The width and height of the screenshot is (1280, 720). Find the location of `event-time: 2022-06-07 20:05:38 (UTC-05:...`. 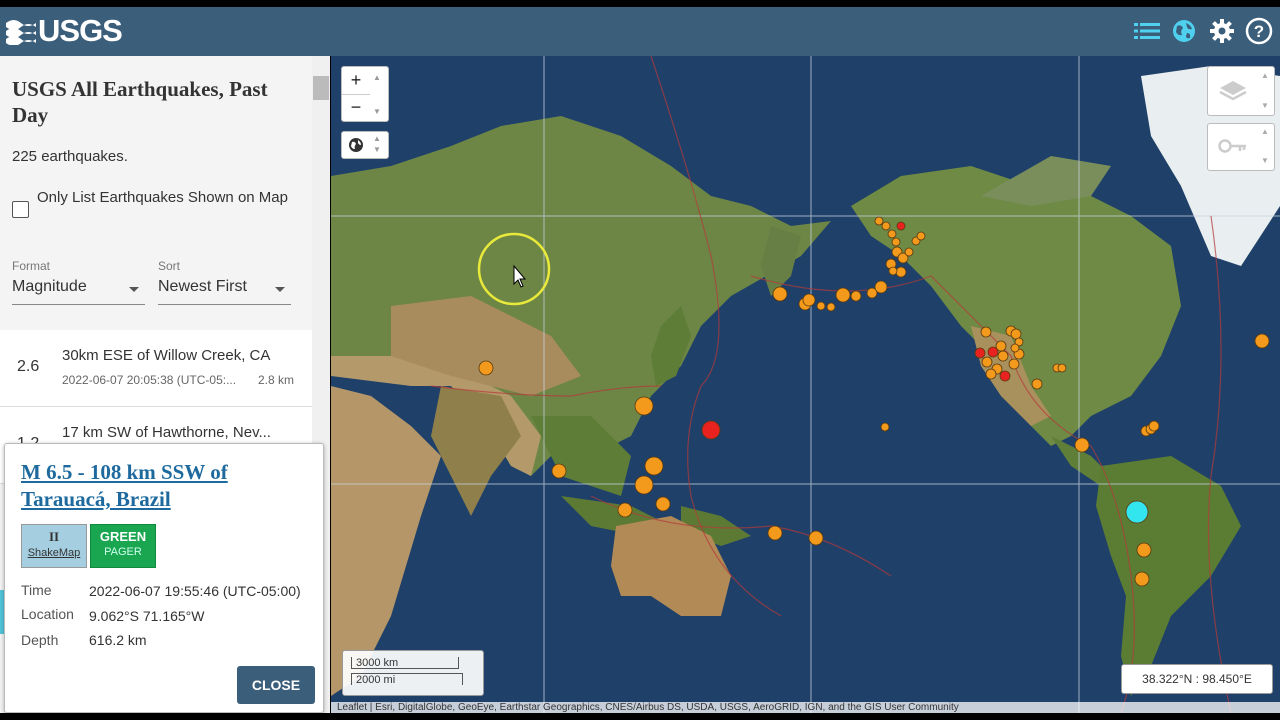

event-time: 2022-06-07 20:05:38 (UTC-05:... is located at coordinates (149, 380).